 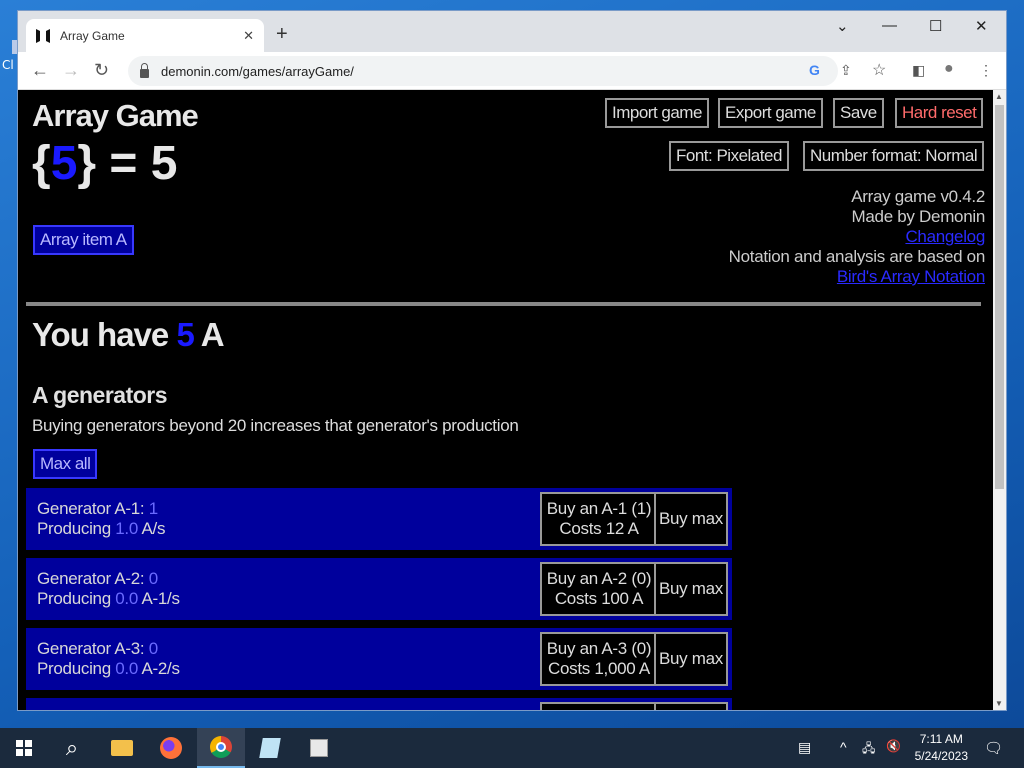 What do you see at coordinates (145, 35) in the screenshot?
I see `tab-array-game: Array Game ✕` at bounding box center [145, 35].